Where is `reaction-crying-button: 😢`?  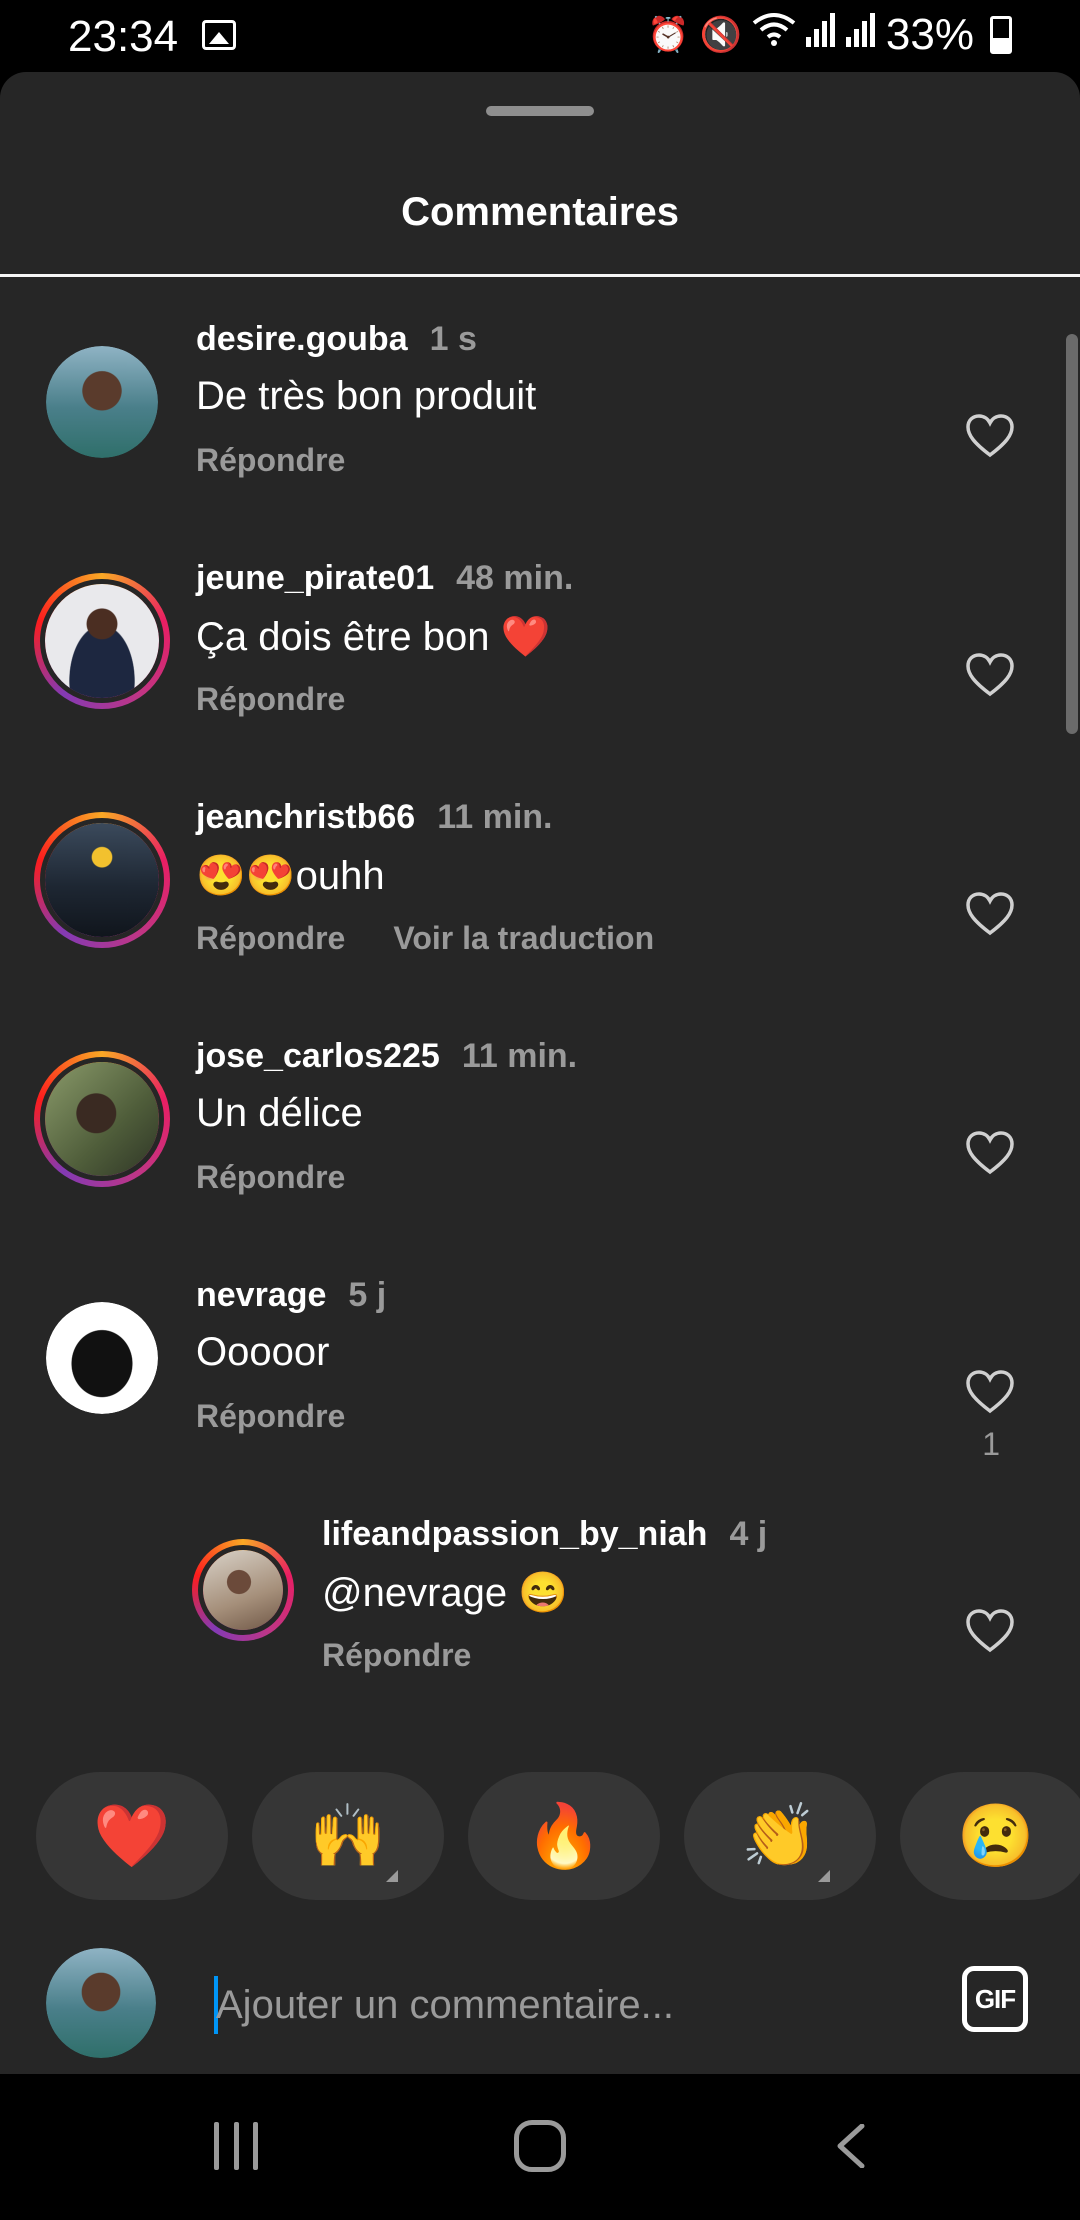
reaction-crying-button: 😢 is located at coordinates (990, 1836).